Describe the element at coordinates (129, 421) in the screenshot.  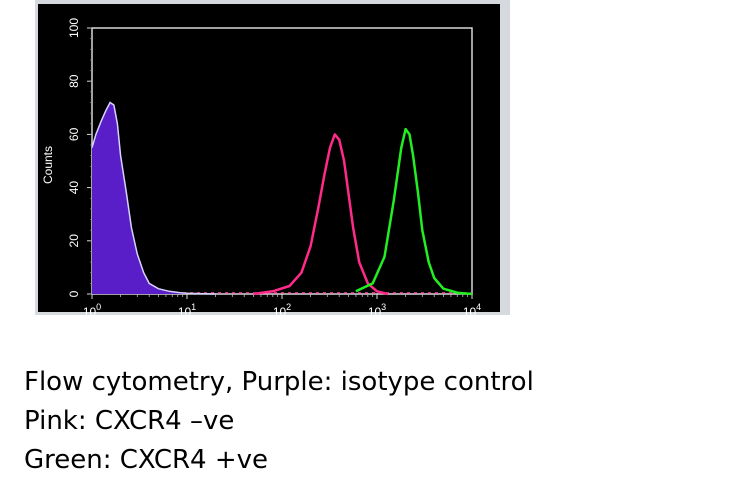
I see `caption-line-2: Pink: CXCR4 –ve` at that location.